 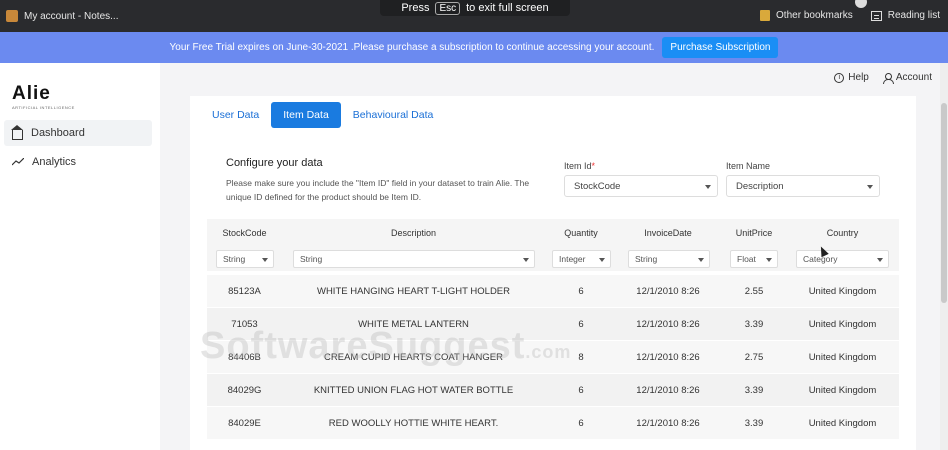 What do you see at coordinates (754, 233) in the screenshot?
I see `column-header-unitprice: UnitPrice` at bounding box center [754, 233].